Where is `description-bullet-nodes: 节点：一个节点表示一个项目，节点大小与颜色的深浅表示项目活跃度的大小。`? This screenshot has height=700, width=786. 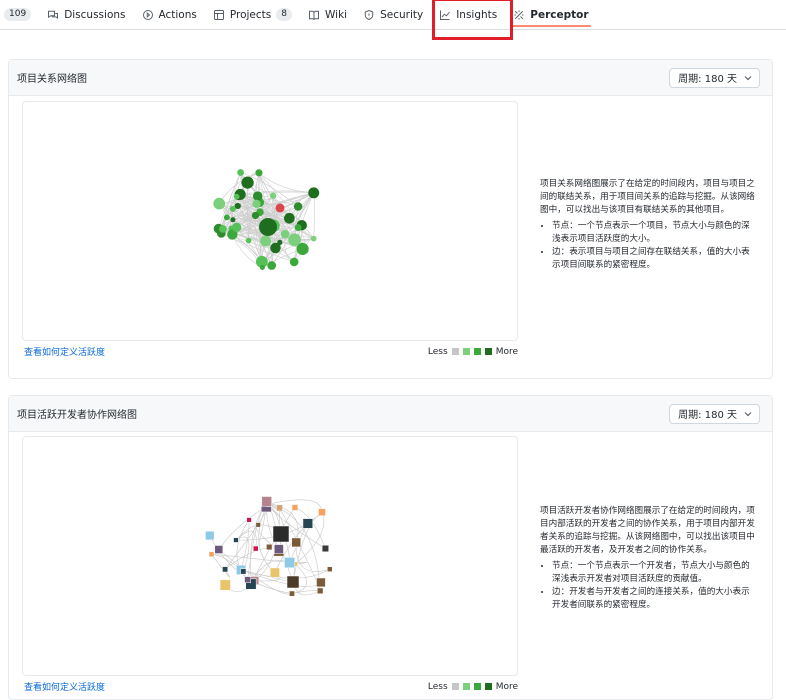 description-bullet-nodes: 节点：一个节点表示一个项目，节点大小与颜色的深浅表示项目活跃度的大小。 is located at coordinates (653, 233).